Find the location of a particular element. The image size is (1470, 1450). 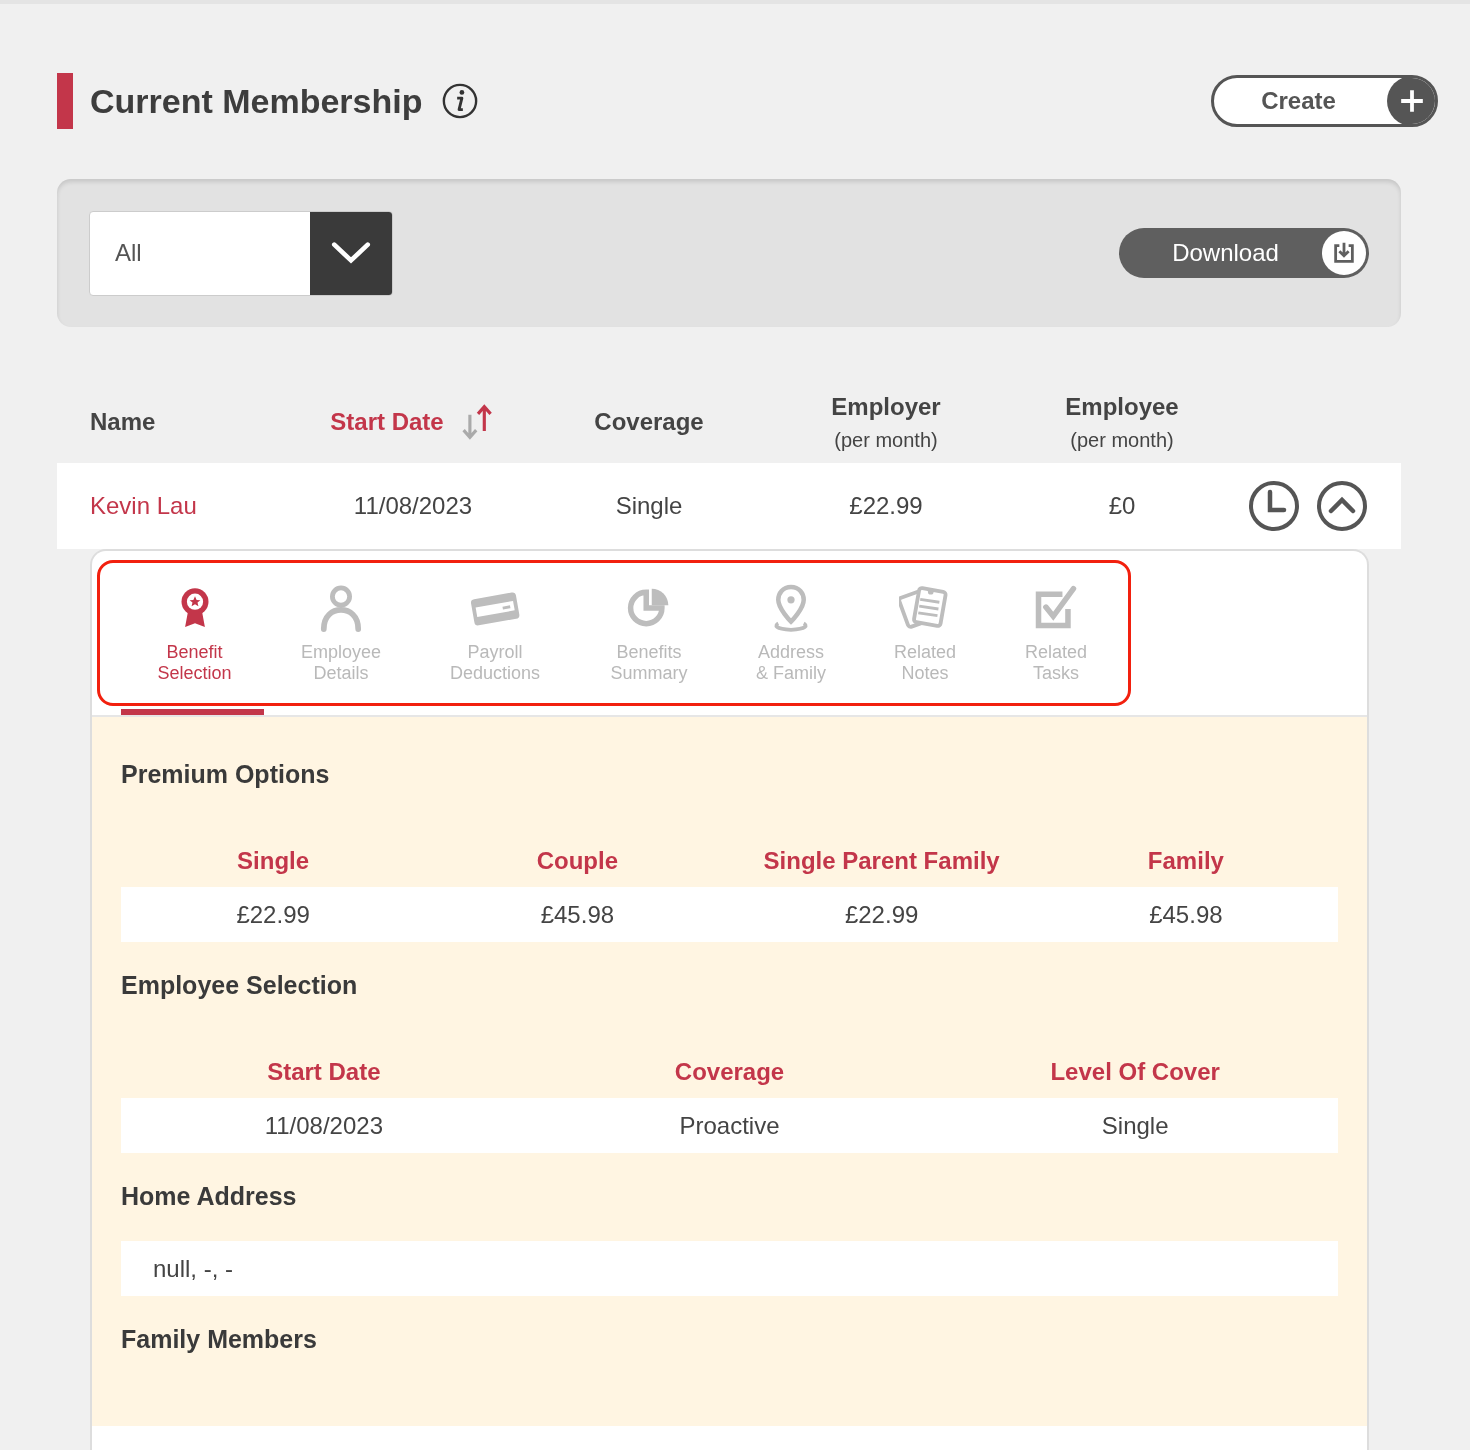

clock-icon is located at coordinates (1274, 506).